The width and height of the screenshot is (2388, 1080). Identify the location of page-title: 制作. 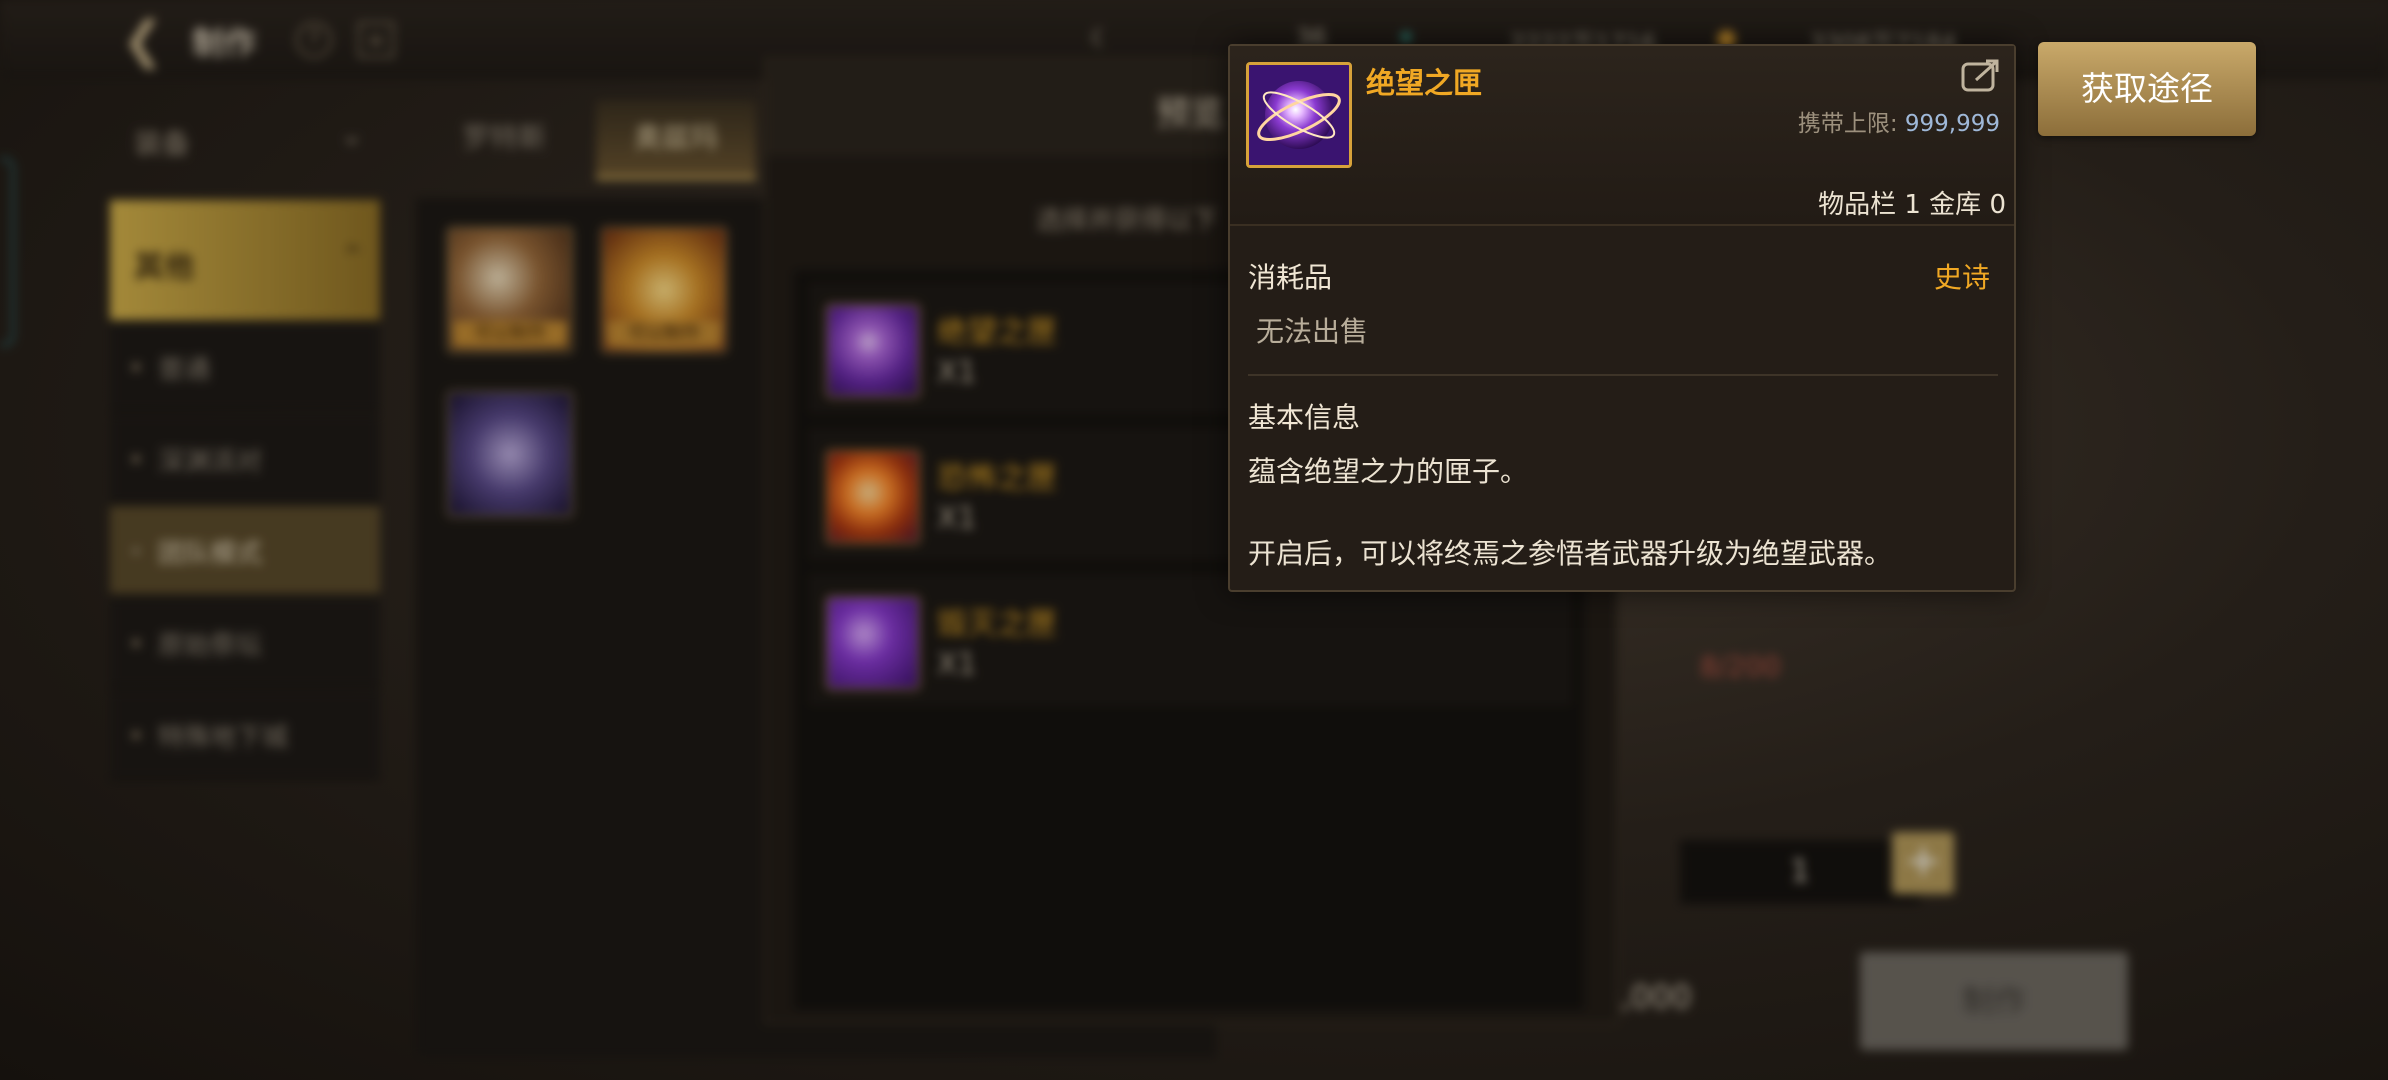
(224, 43).